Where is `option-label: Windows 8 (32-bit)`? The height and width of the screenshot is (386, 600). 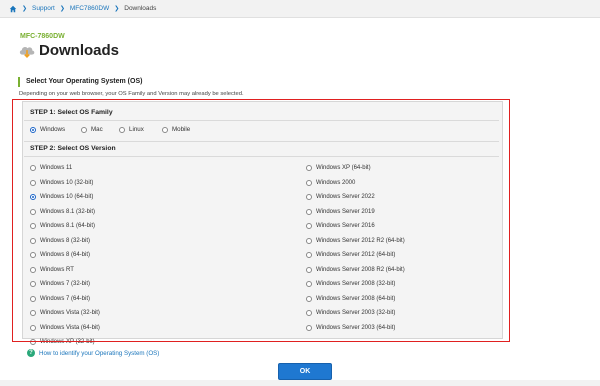 option-label: Windows 8 (32-bit) is located at coordinates (65, 240).